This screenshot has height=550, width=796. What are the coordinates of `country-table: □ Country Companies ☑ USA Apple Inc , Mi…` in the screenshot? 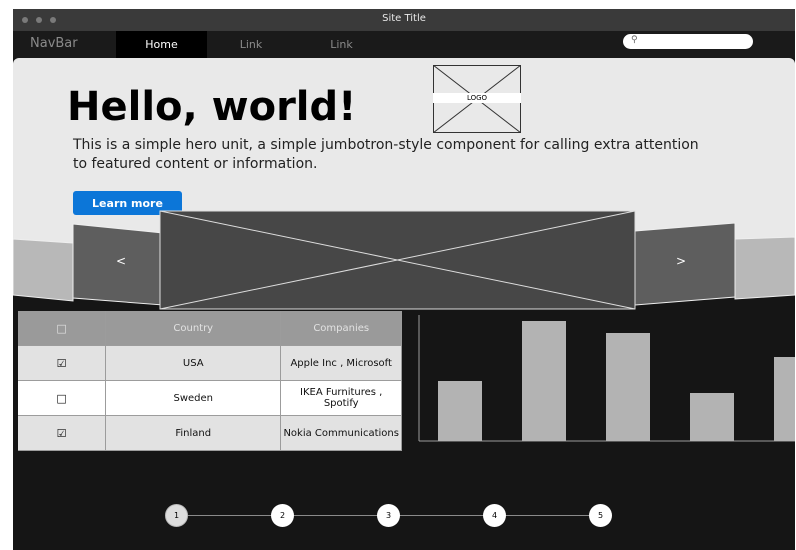 It's located at (210, 381).